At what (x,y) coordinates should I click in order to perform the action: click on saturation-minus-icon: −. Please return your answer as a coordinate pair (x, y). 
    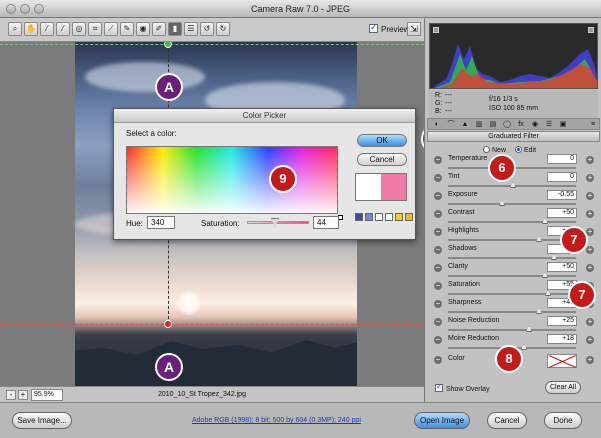
    Looking at the image, I should click on (438, 286).